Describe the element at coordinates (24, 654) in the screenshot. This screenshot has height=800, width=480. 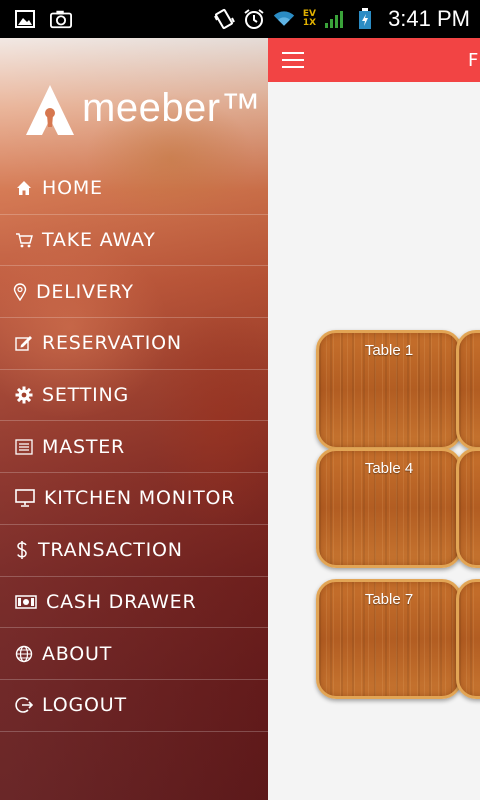
I see `globe-icon` at that location.